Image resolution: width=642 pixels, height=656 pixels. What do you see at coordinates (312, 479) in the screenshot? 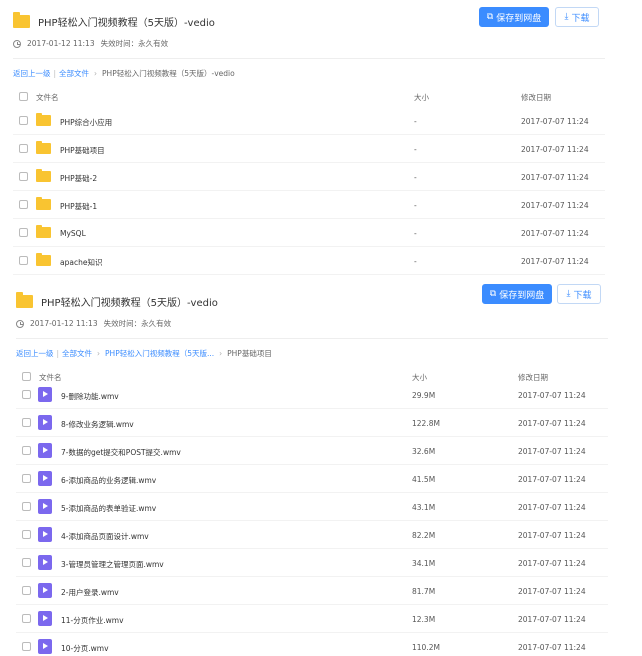
I see `table-row: 6-添加商品的业务逻辑.wmv 41.5M 2017-07-07 11:24` at bounding box center [312, 479].